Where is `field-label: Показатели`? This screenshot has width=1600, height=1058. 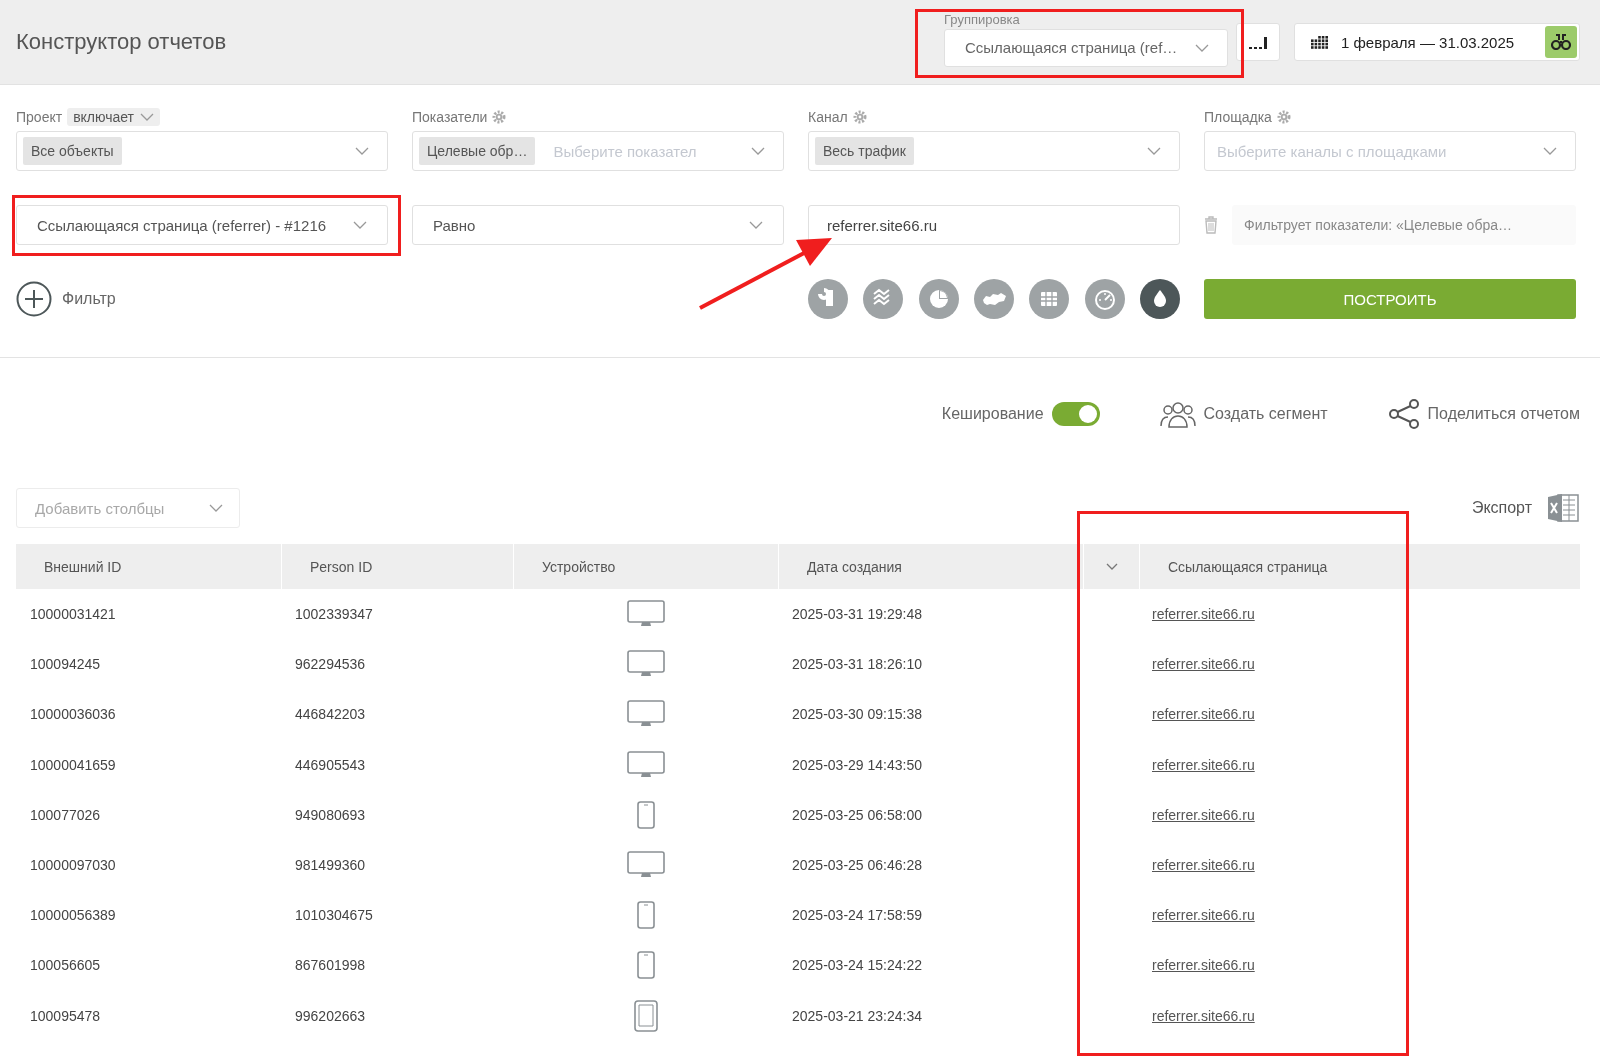
field-label: Показатели is located at coordinates (450, 117).